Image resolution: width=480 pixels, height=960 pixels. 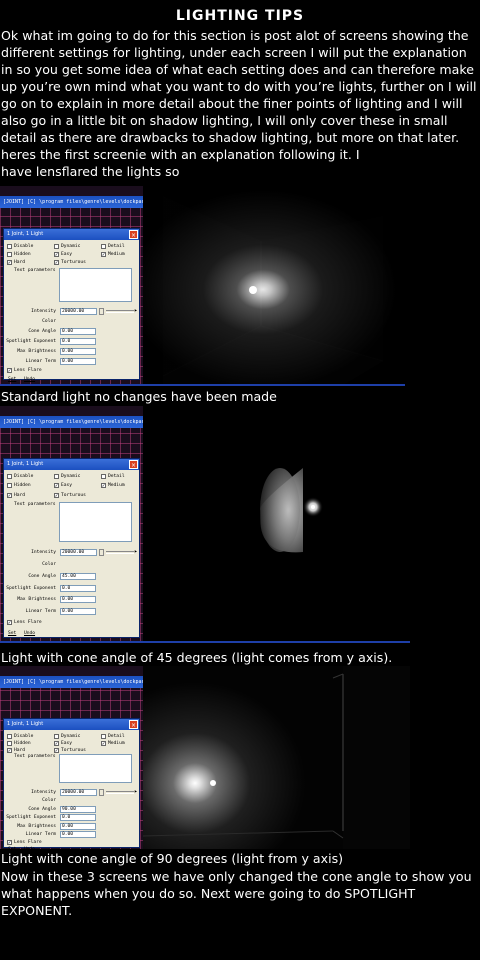 I want to click on cone-angle-field: 90.00, so click(x=78, y=809).